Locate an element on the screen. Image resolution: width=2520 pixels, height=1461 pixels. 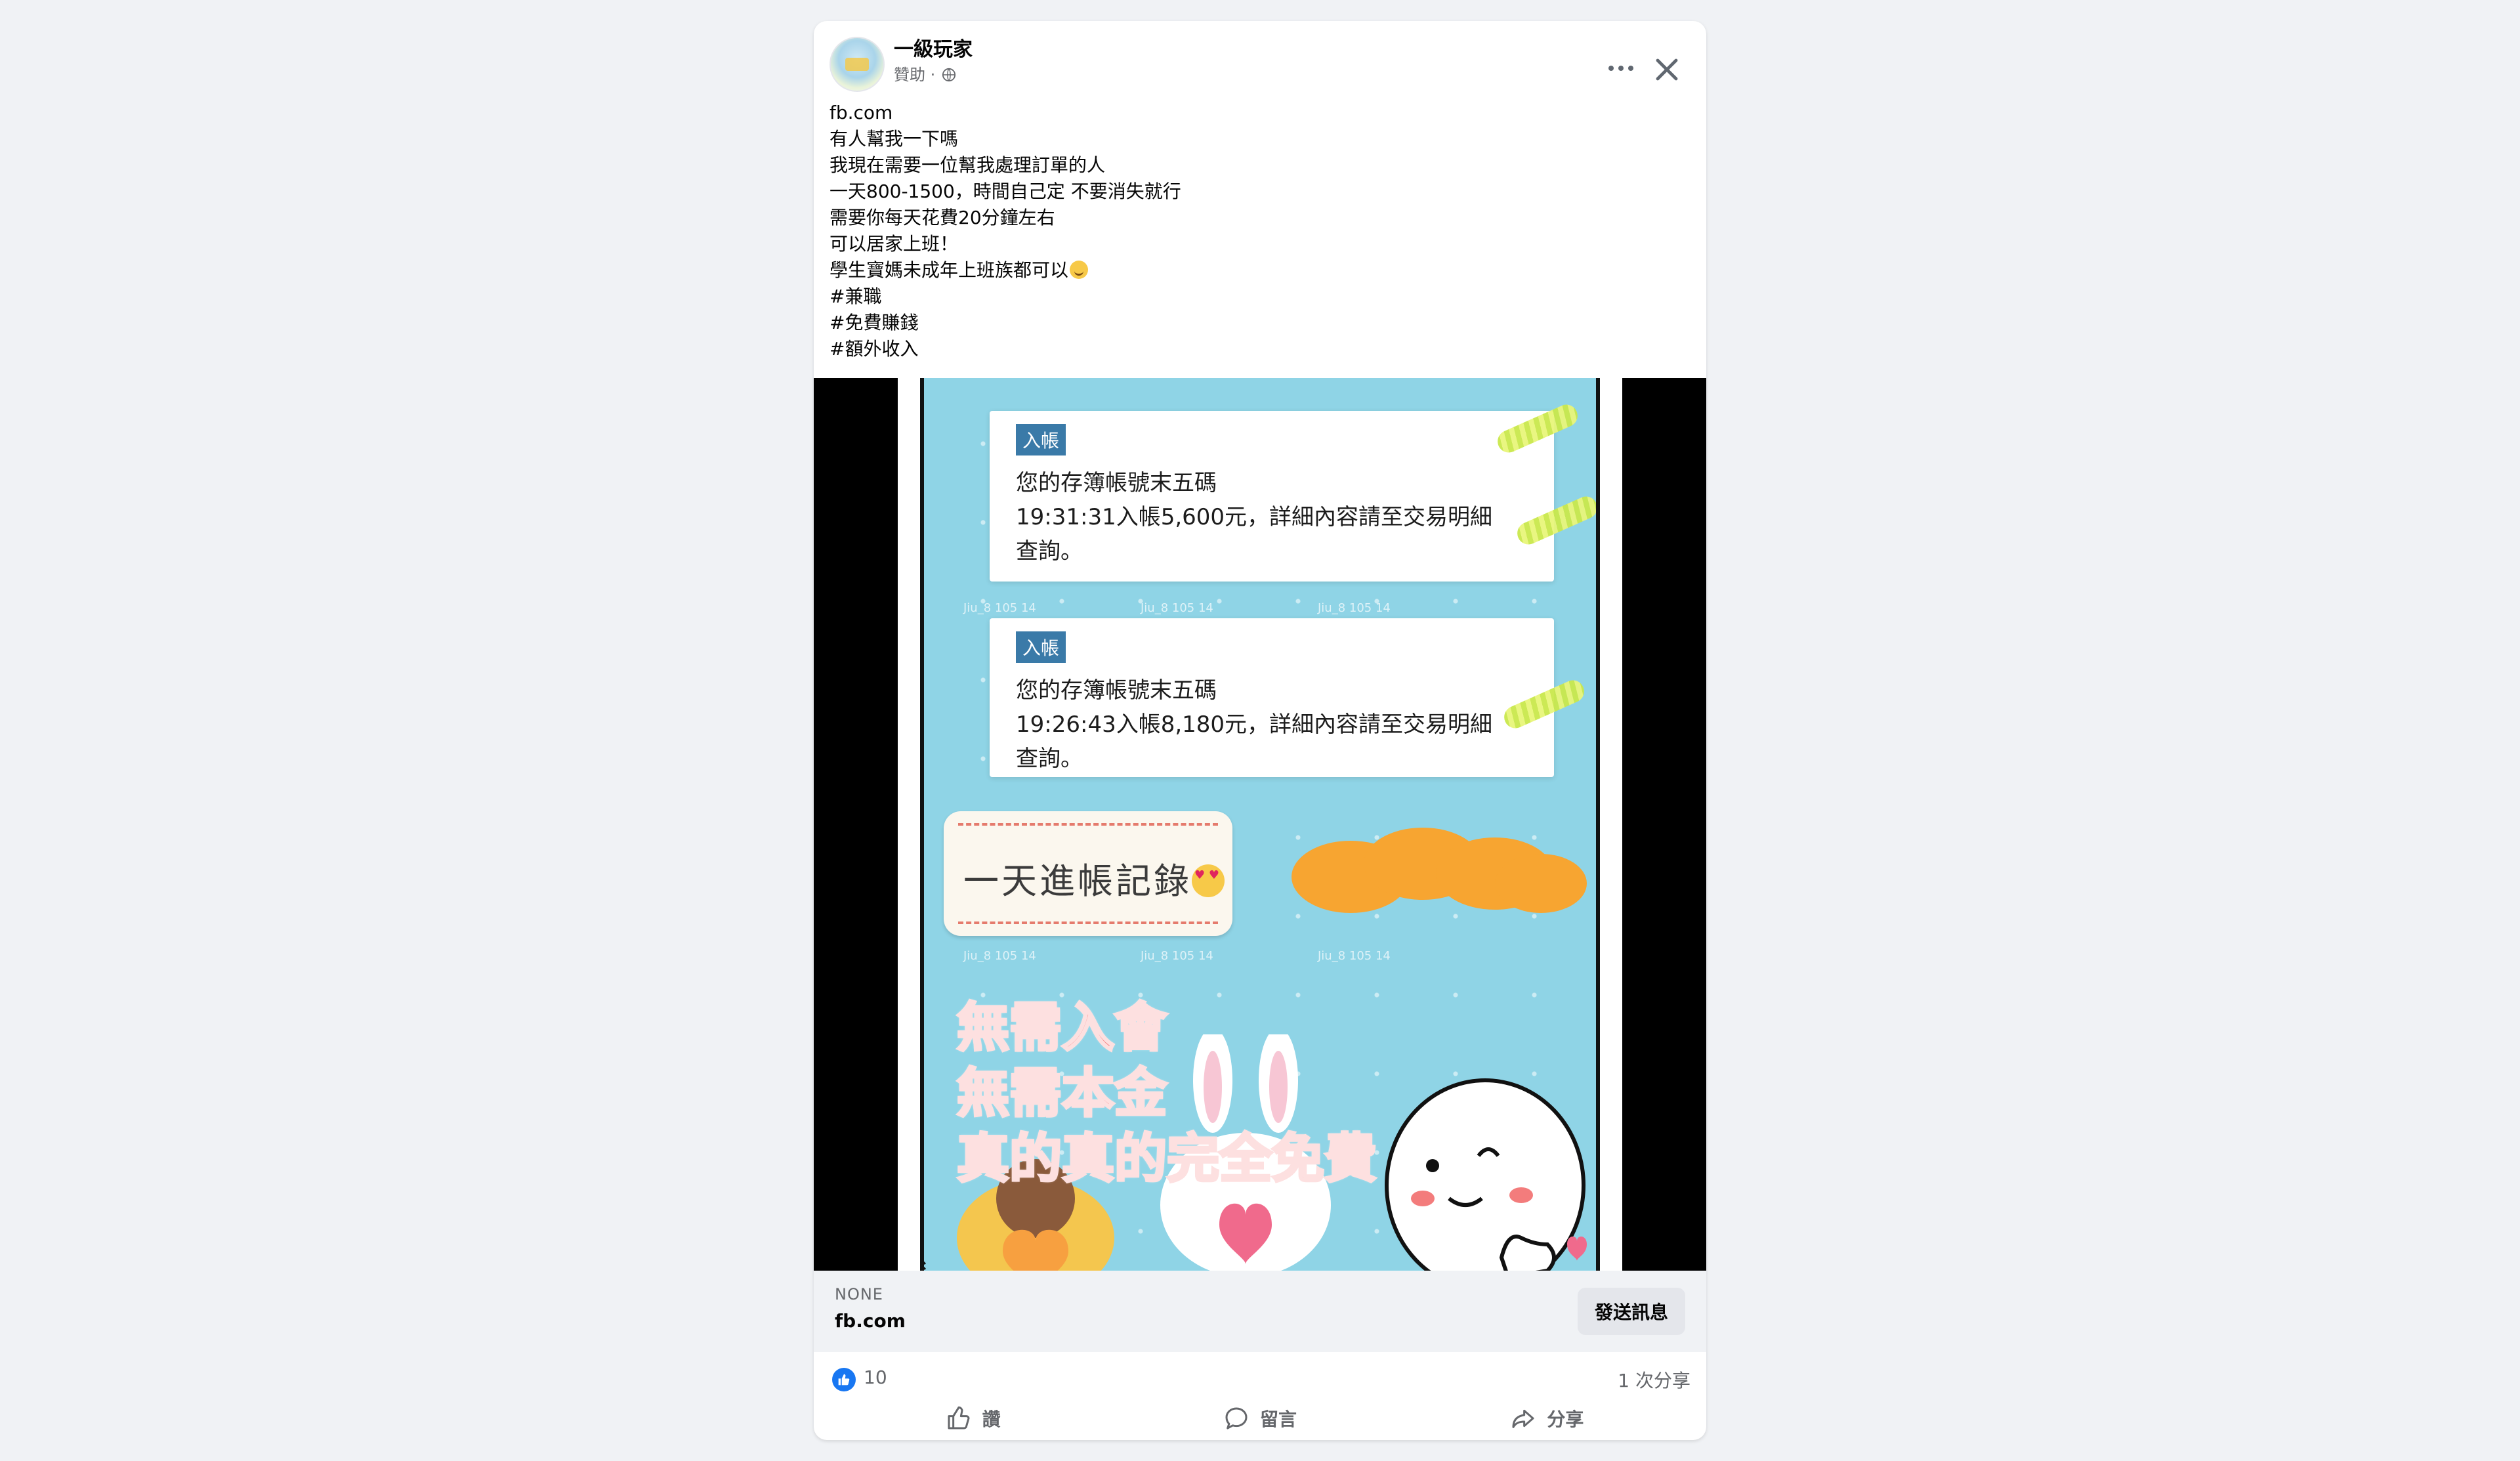
income-record-sticker: 一天進帳記錄 is located at coordinates (1088, 873).